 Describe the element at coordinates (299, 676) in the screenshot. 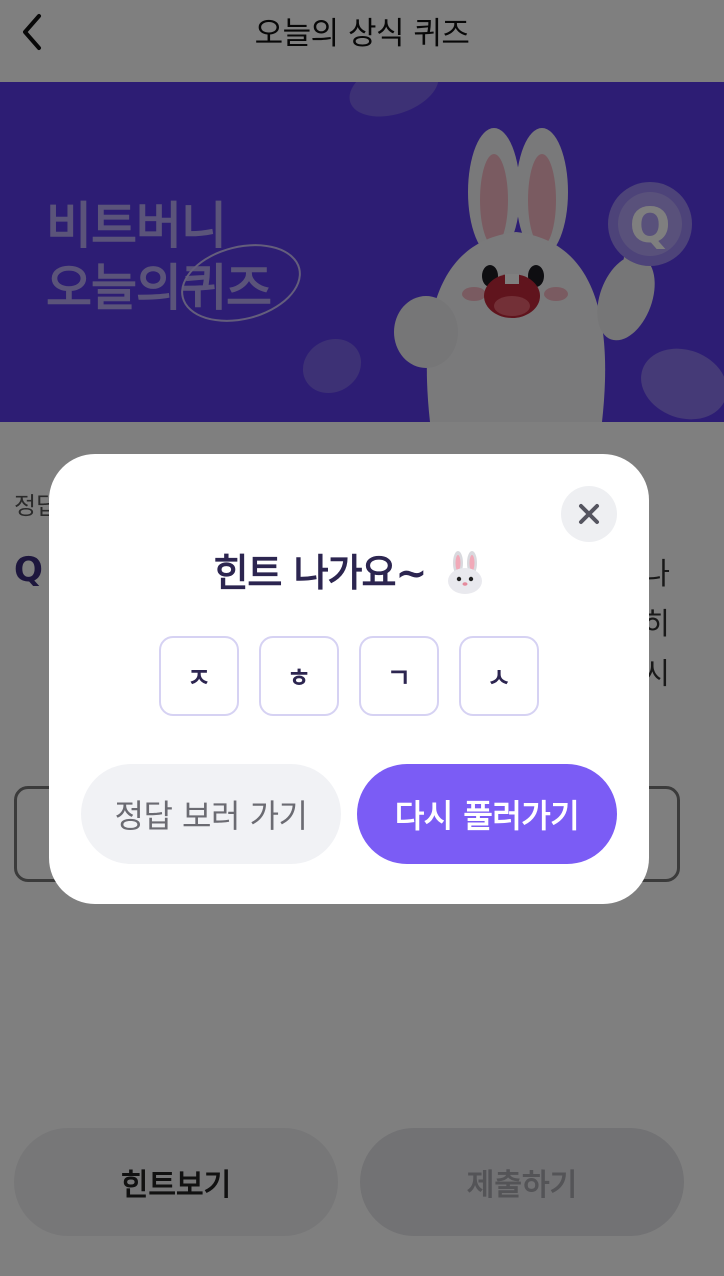

I see `hint-letter-box: ㅎ` at that location.